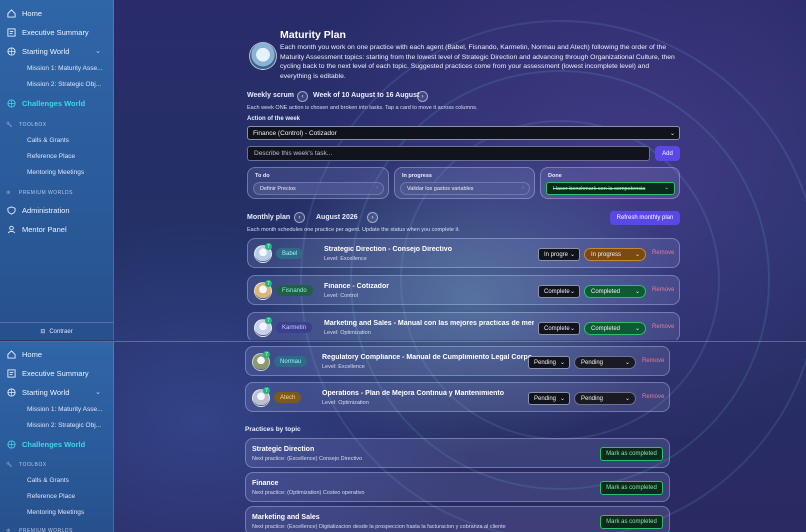  I want to click on status-pill-label: Pending, so click(592, 362).